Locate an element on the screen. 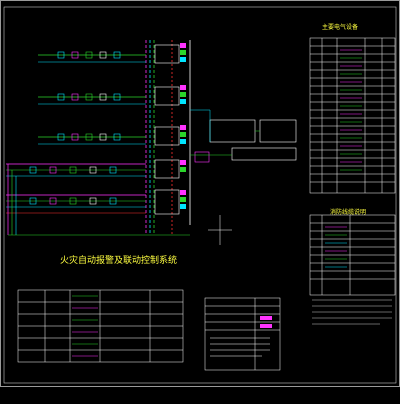 The width and height of the screenshot is (400, 404). drawing-title: 火灾自动报警及联动控制系统 is located at coordinates (119, 261).